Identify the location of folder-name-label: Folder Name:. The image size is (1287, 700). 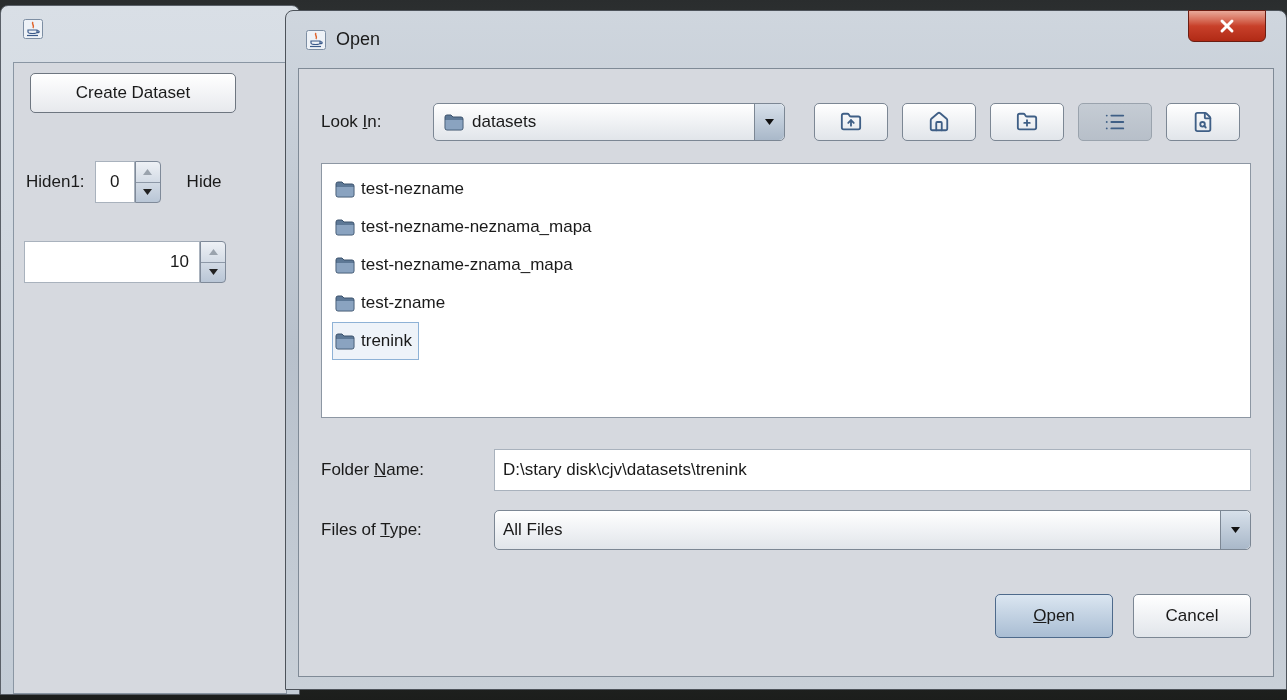
(373, 470).